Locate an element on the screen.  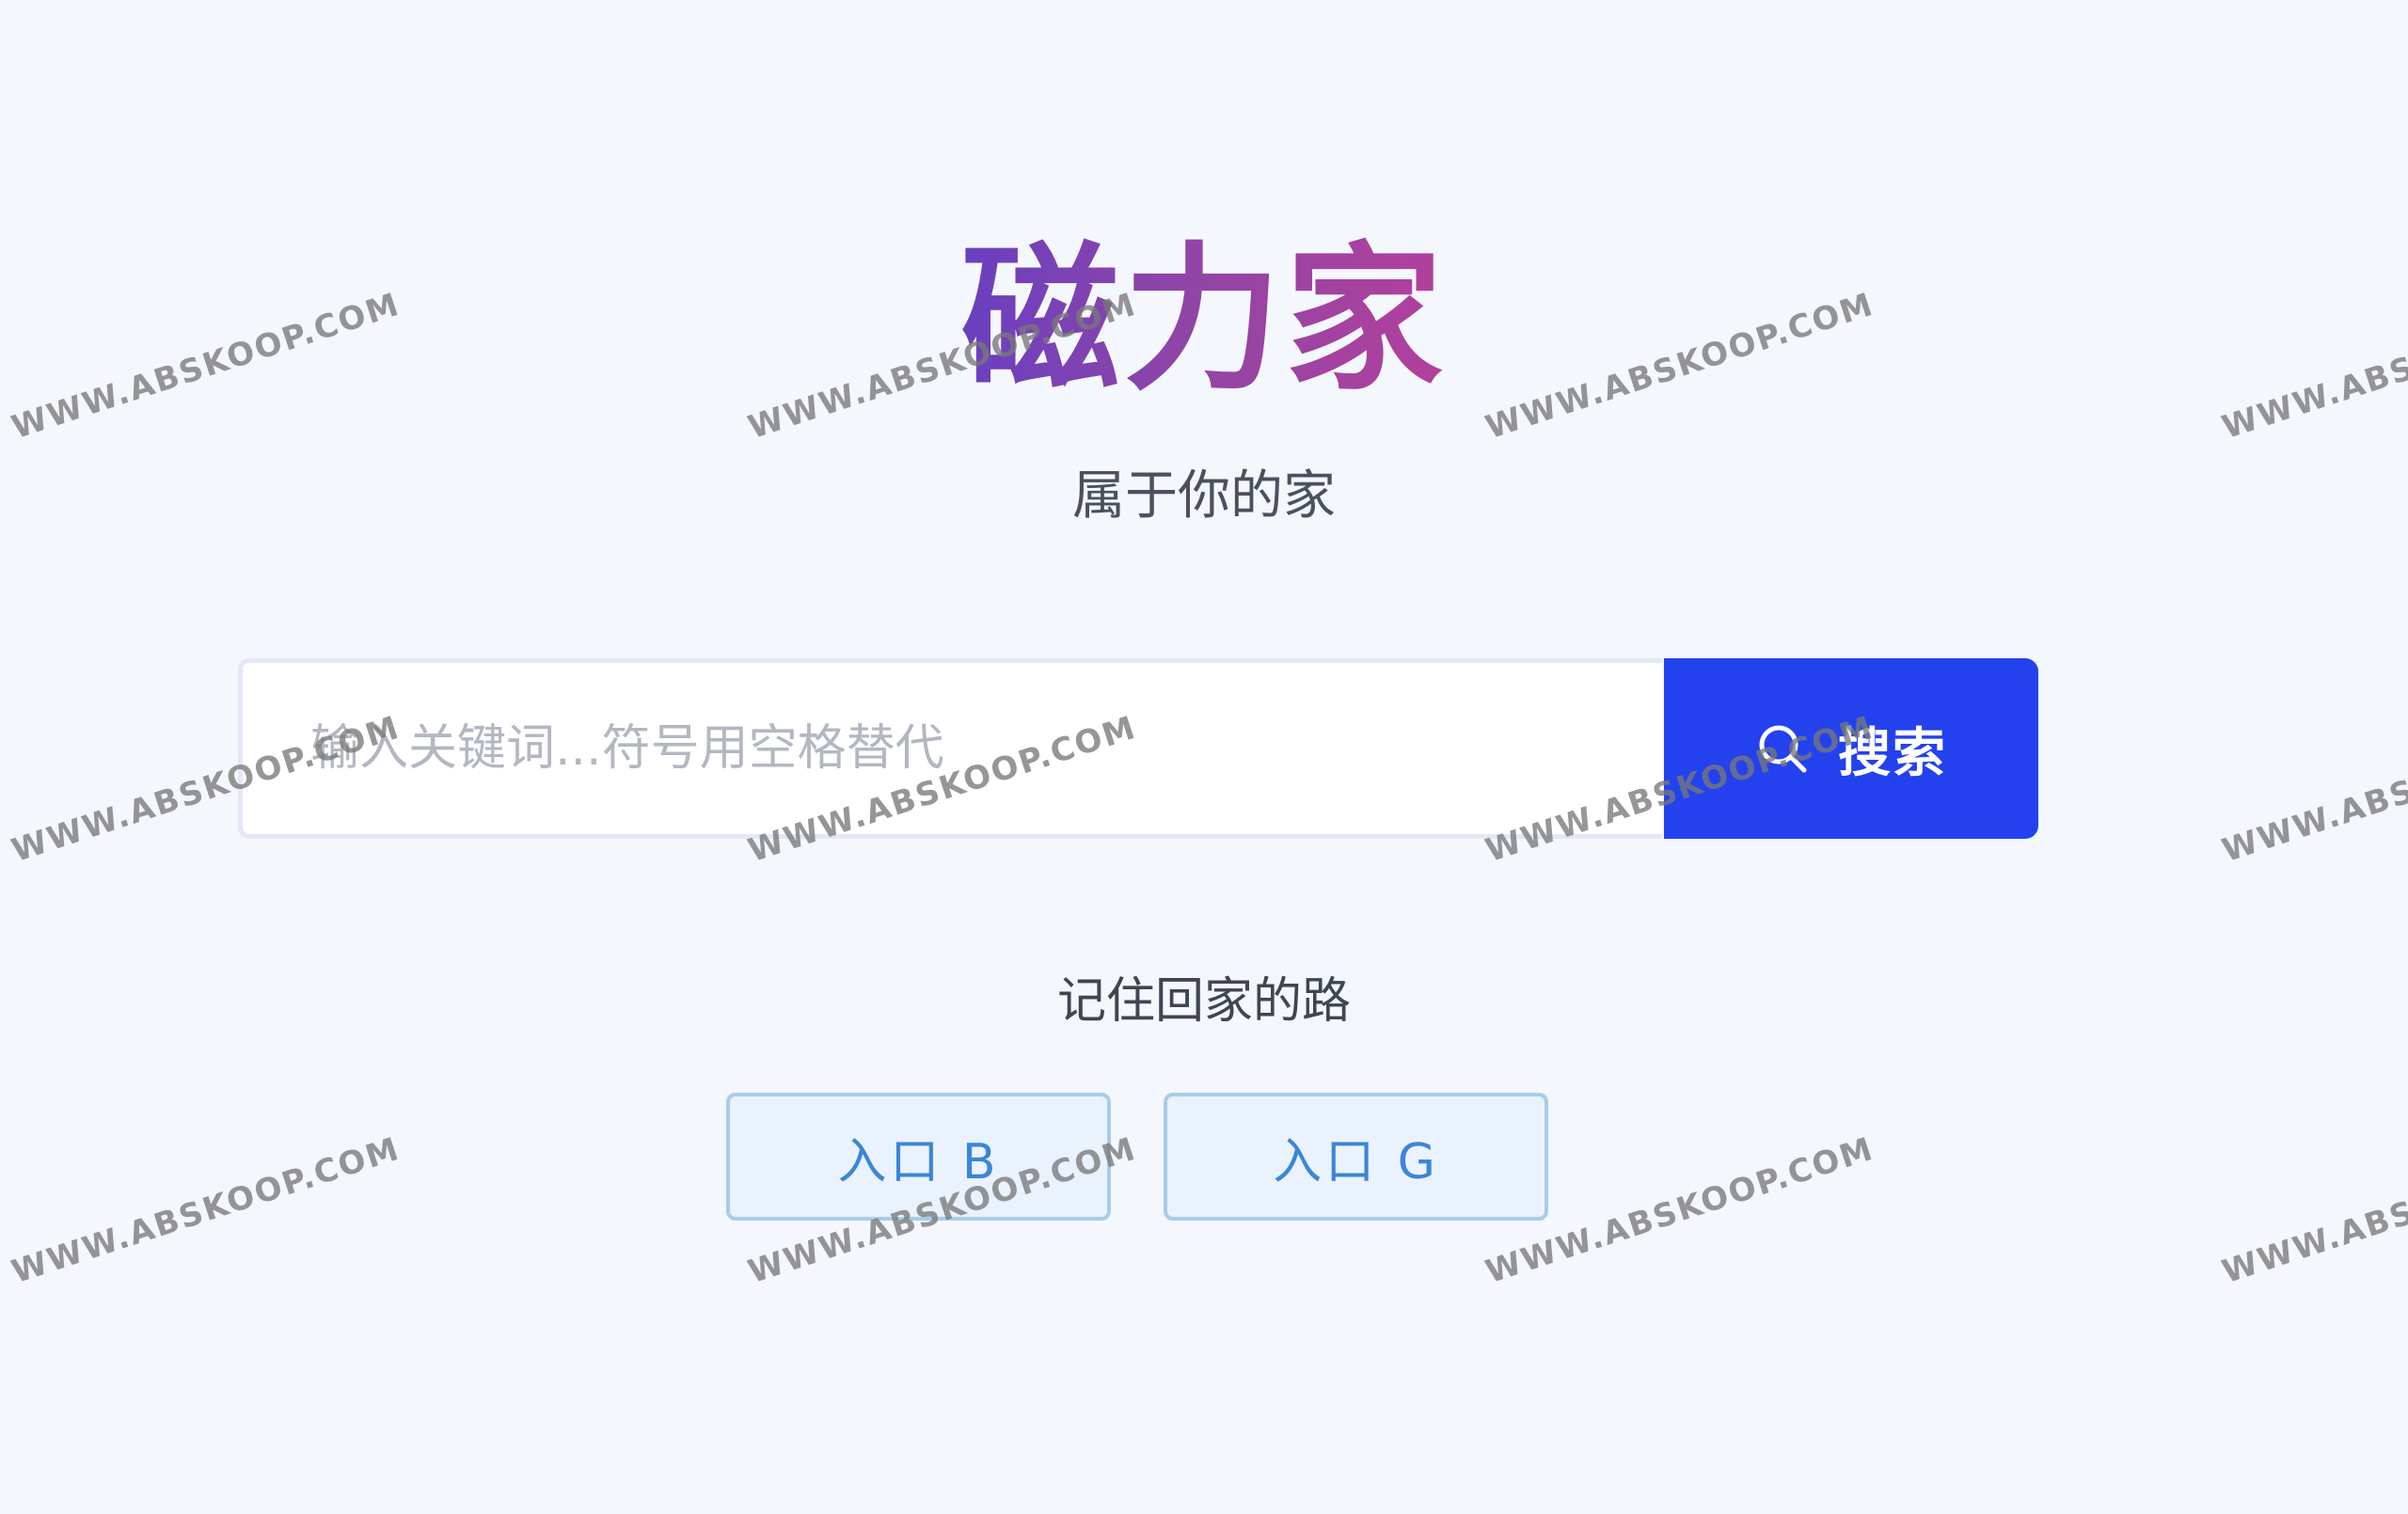
search-bar: 搜索 is located at coordinates (1138, 748).